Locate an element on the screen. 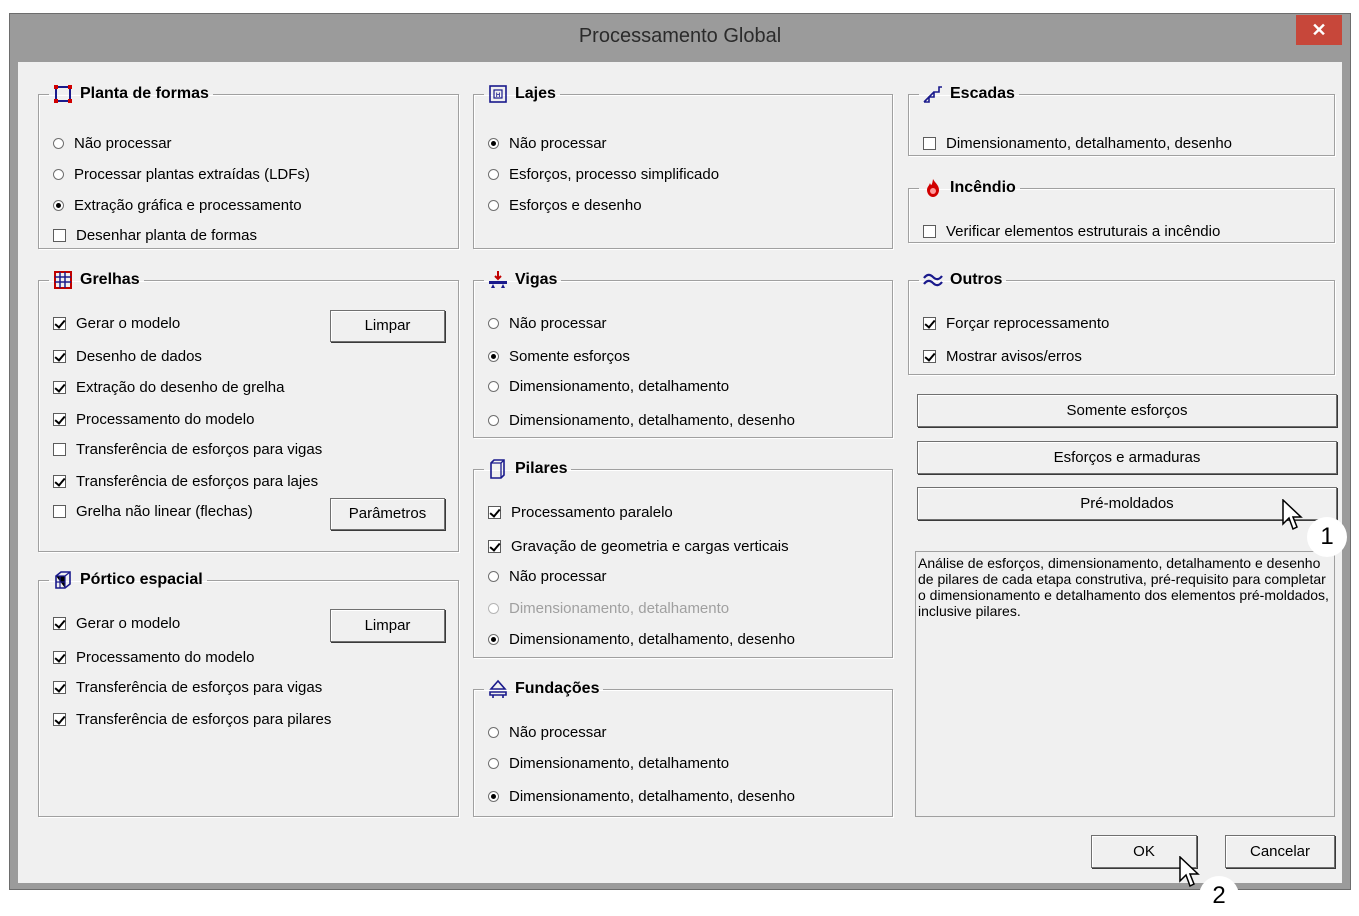 This screenshot has width=1359, height=916. check-portico-transf-pilares: Transferência de esforços para pilares is located at coordinates (192, 719).